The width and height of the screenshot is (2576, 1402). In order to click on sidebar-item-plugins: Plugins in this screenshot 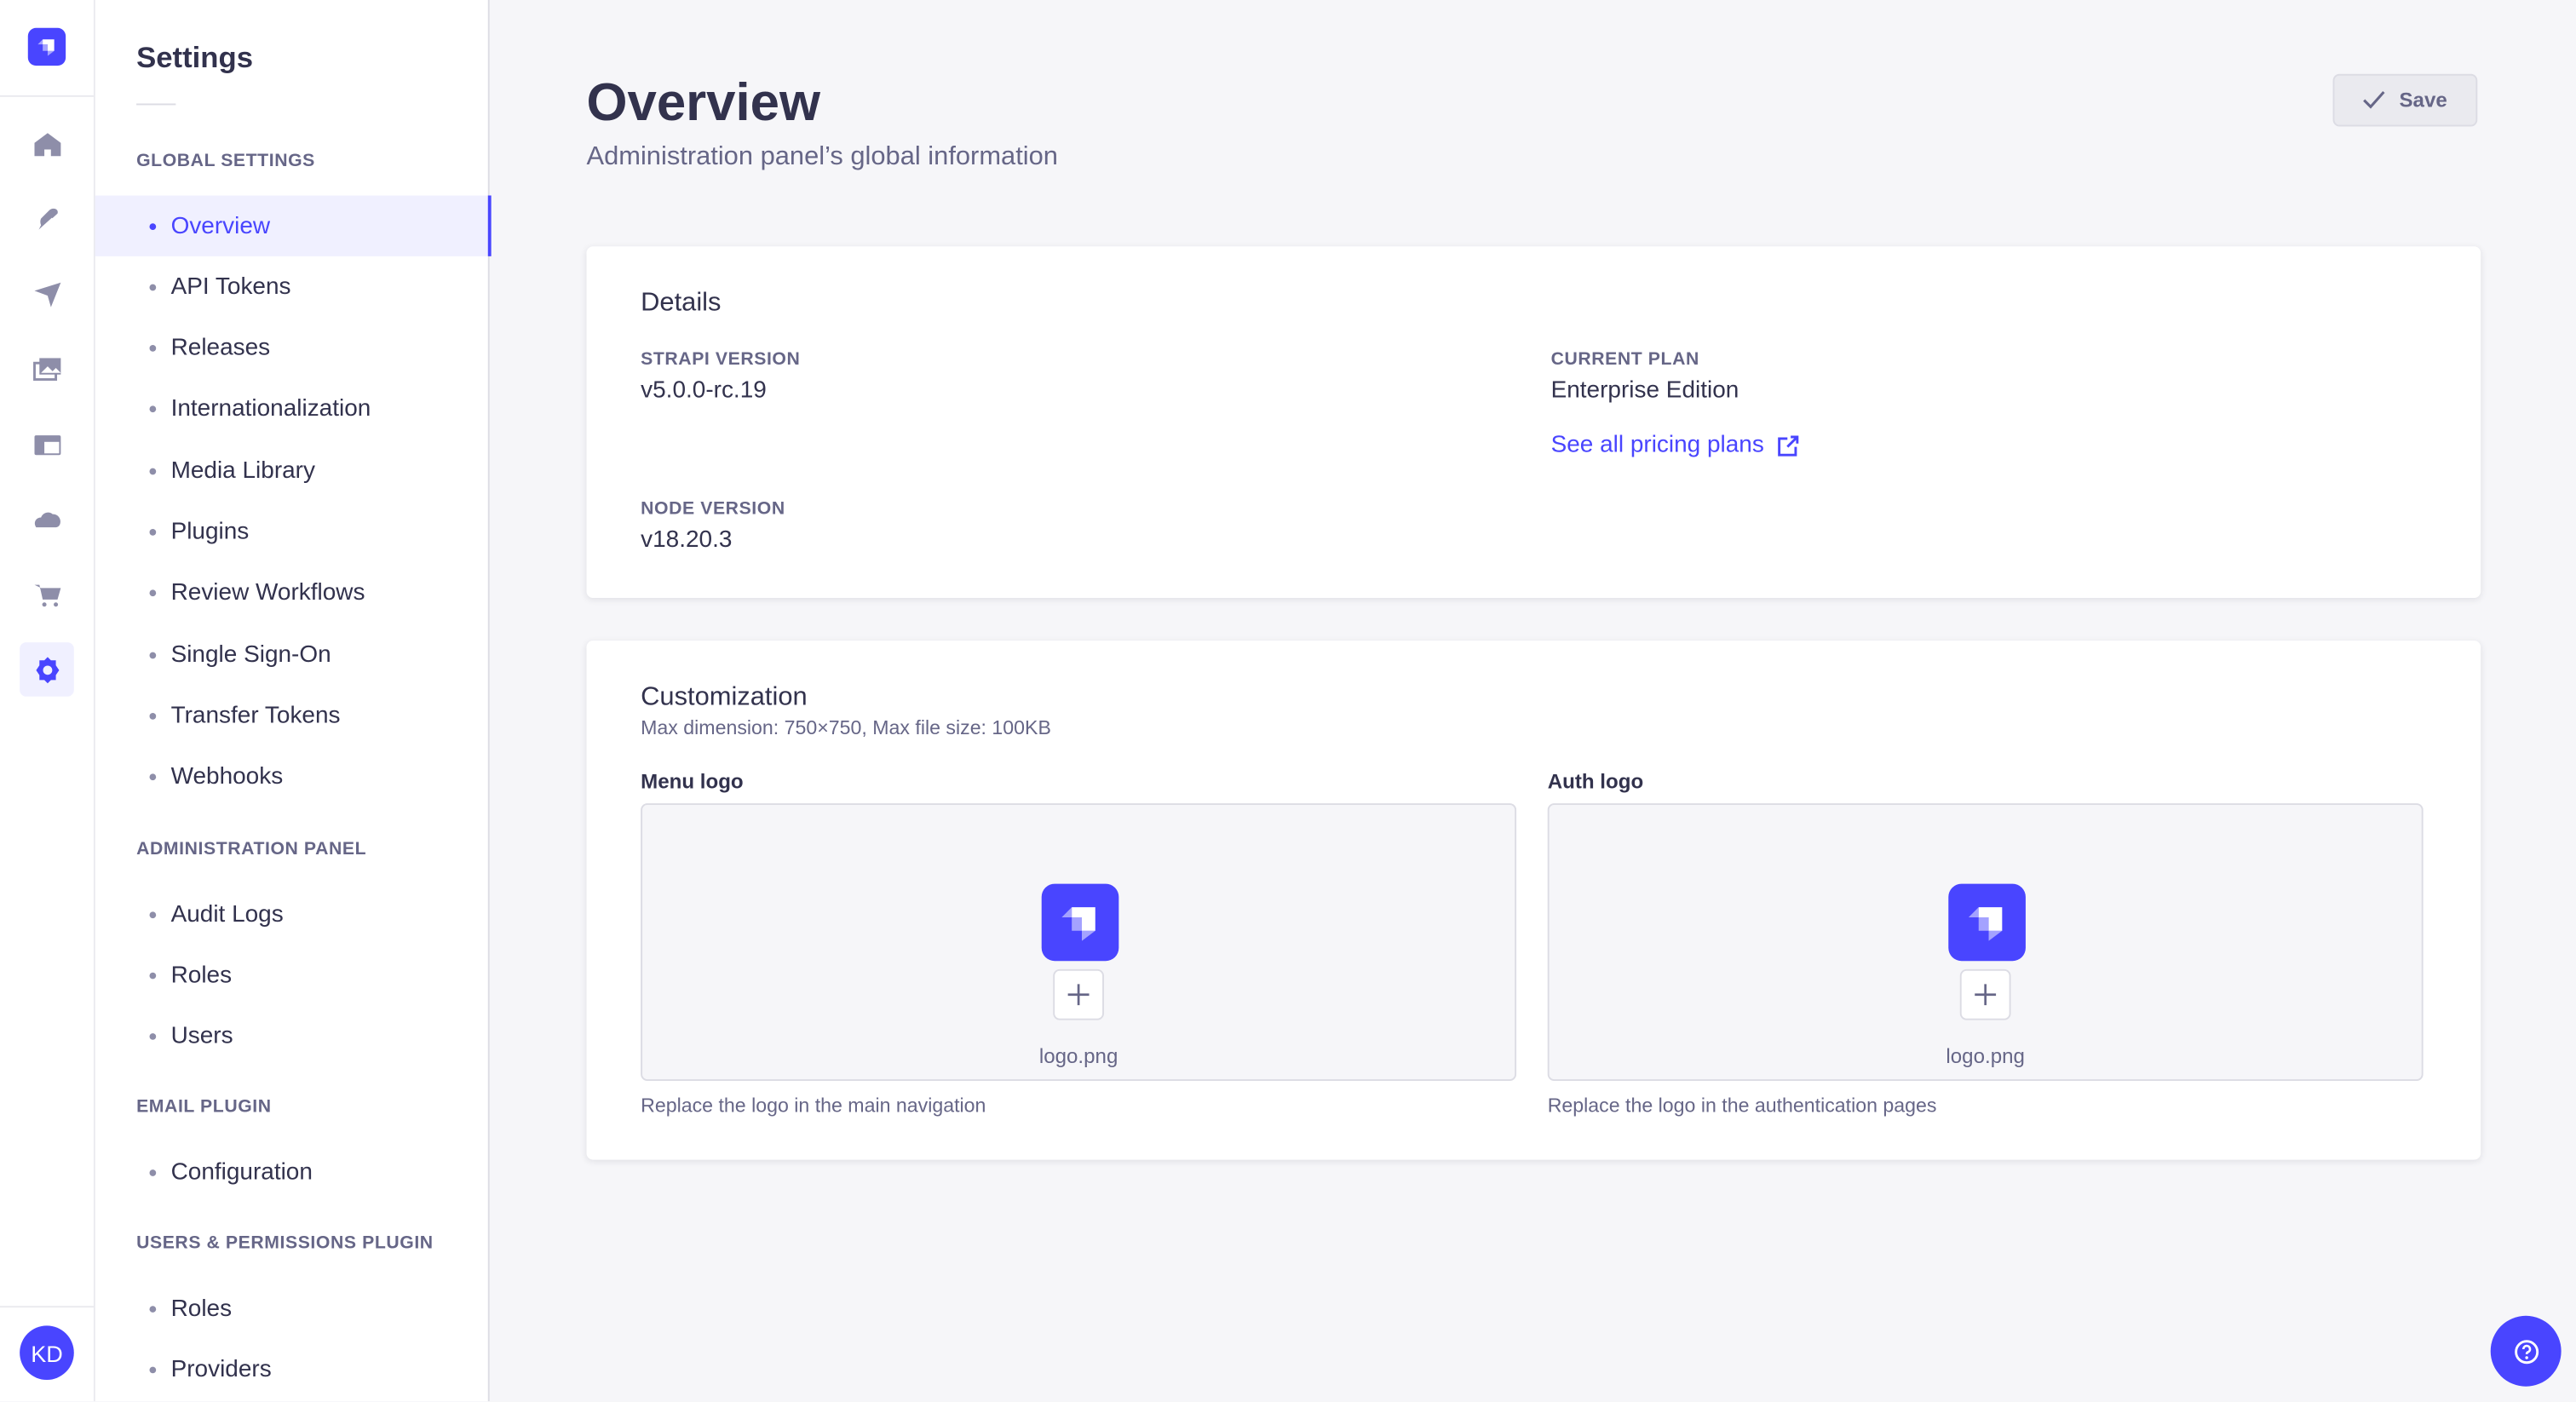, I will do `click(291, 532)`.